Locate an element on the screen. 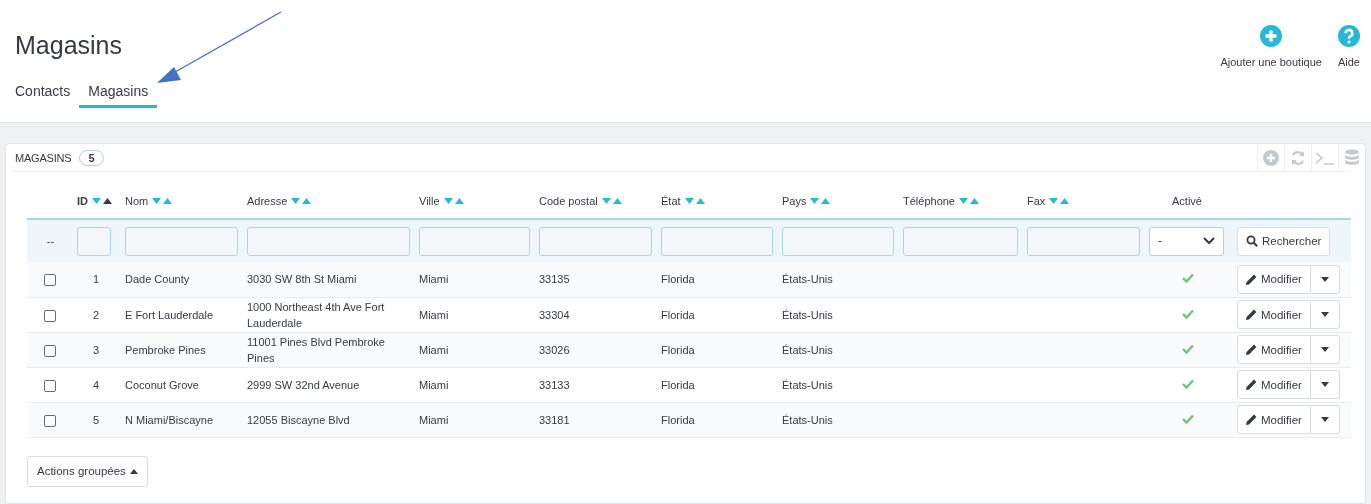  terminal-icon is located at coordinates (1325, 157).